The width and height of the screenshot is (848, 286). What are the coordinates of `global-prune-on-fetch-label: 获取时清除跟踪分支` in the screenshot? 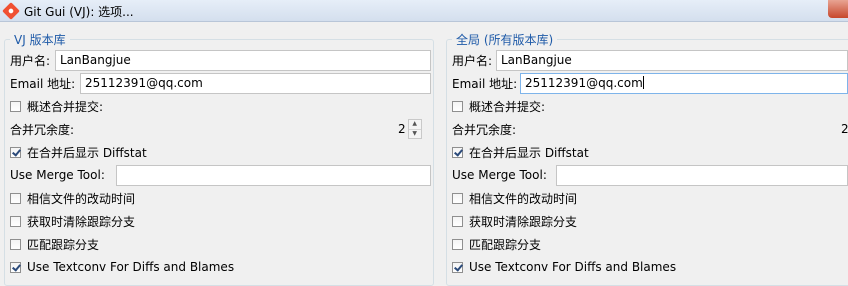 It's located at (523, 221).